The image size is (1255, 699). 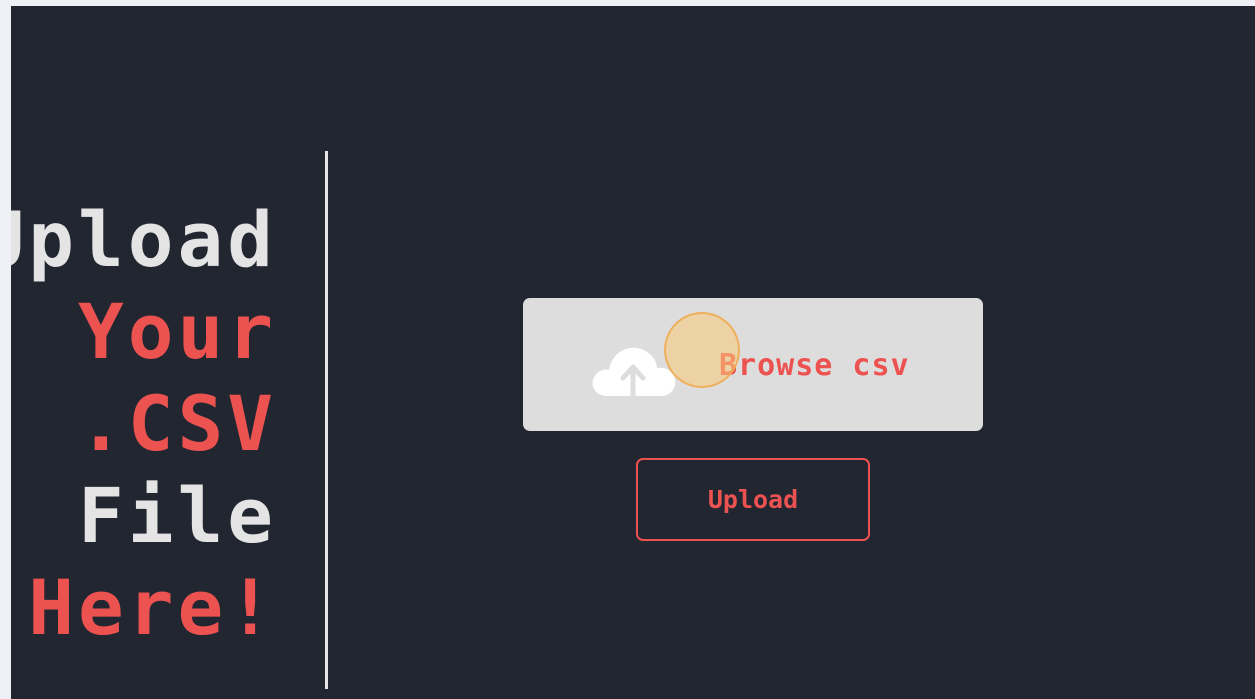 I want to click on vertical-divider, so click(x=326, y=420).